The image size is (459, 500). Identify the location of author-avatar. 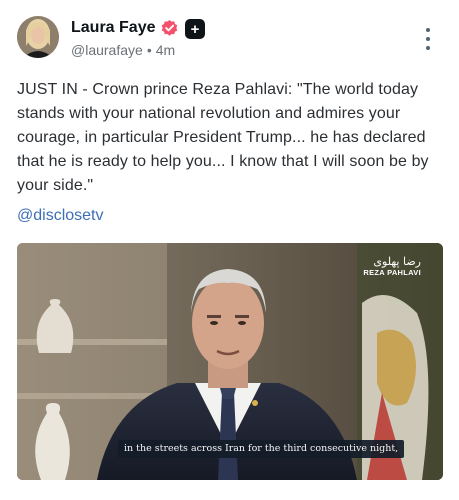
(38, 37).